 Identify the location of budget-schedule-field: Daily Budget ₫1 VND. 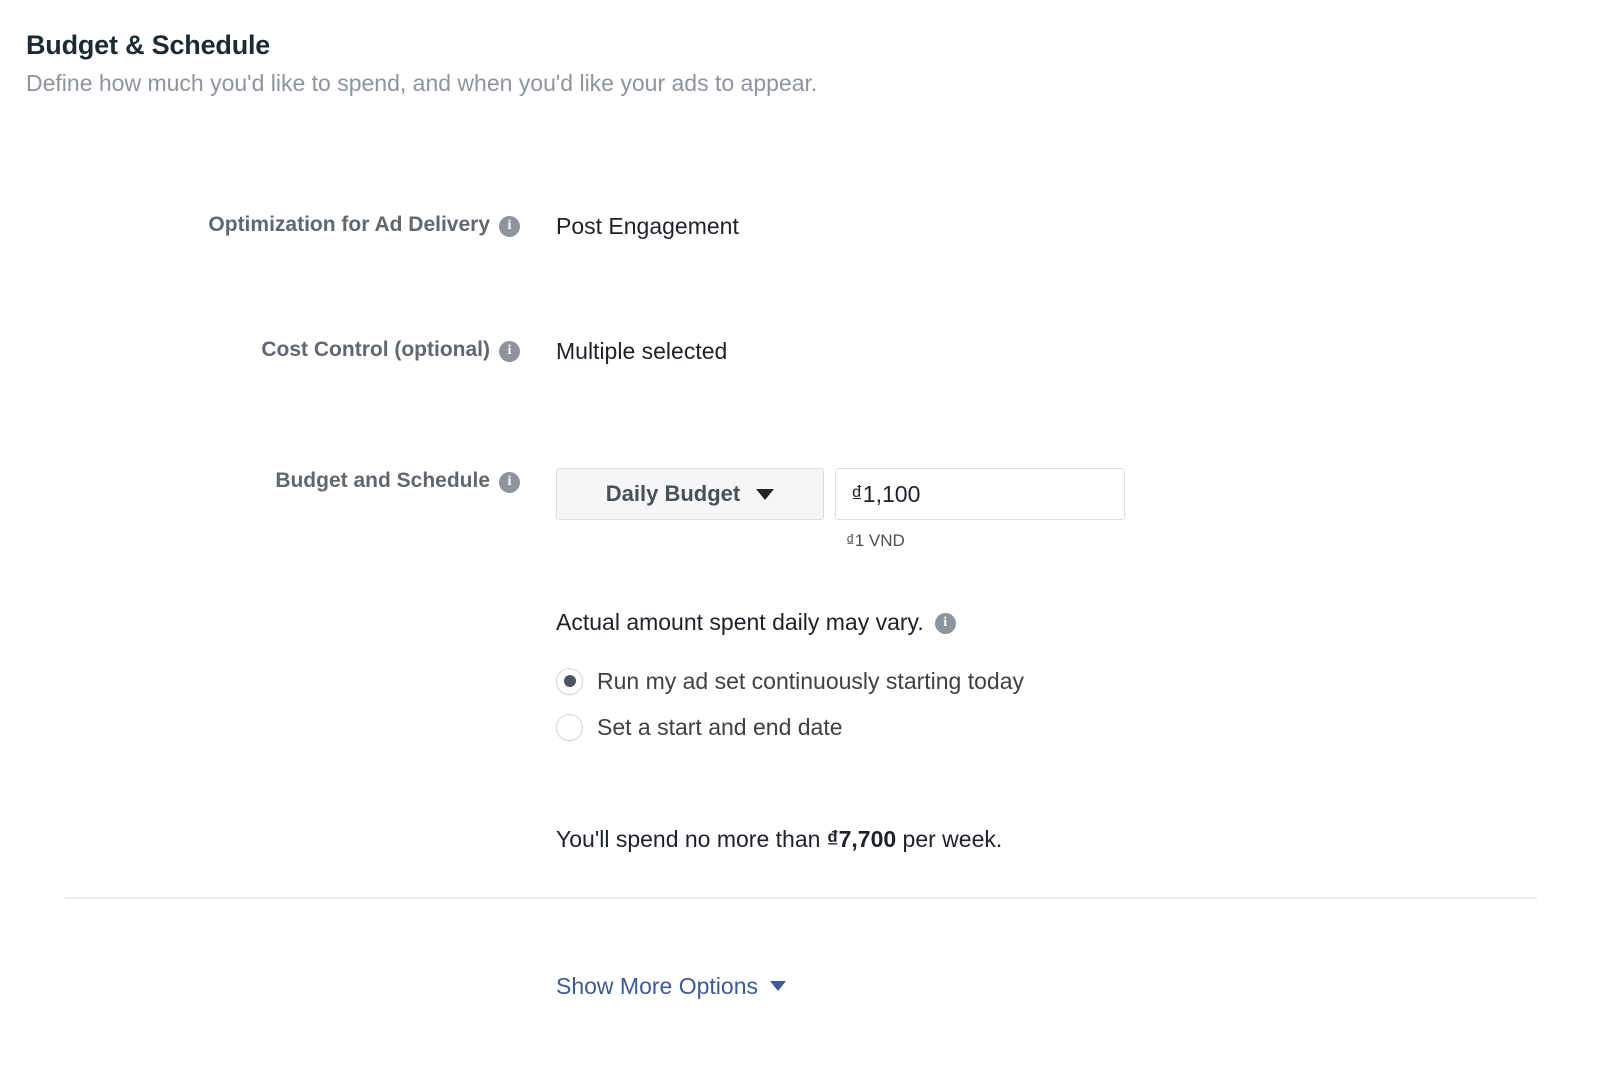
(840, 509).